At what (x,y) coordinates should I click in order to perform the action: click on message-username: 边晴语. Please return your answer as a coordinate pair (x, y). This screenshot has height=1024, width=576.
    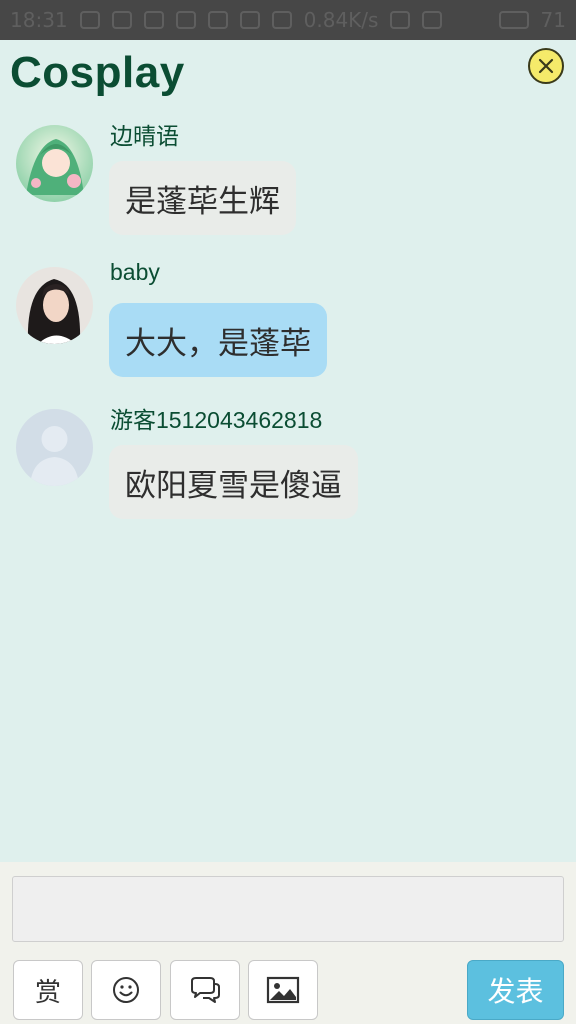
    Looking at the image, I should click on (144, 136).